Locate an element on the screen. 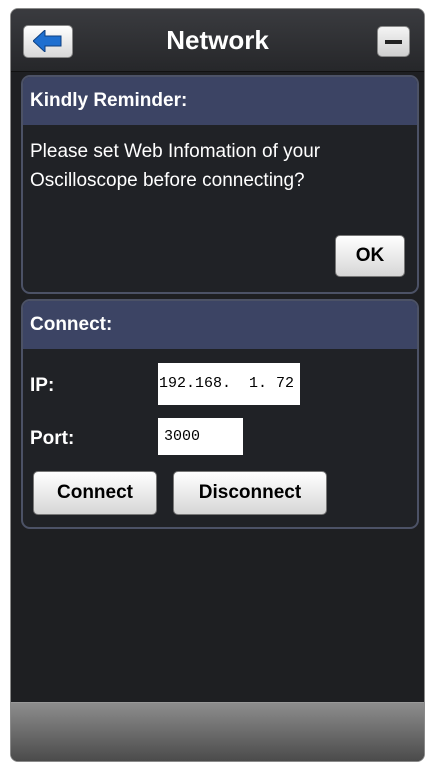  connect-heading: Connect: is located at coordinates (220, 325).